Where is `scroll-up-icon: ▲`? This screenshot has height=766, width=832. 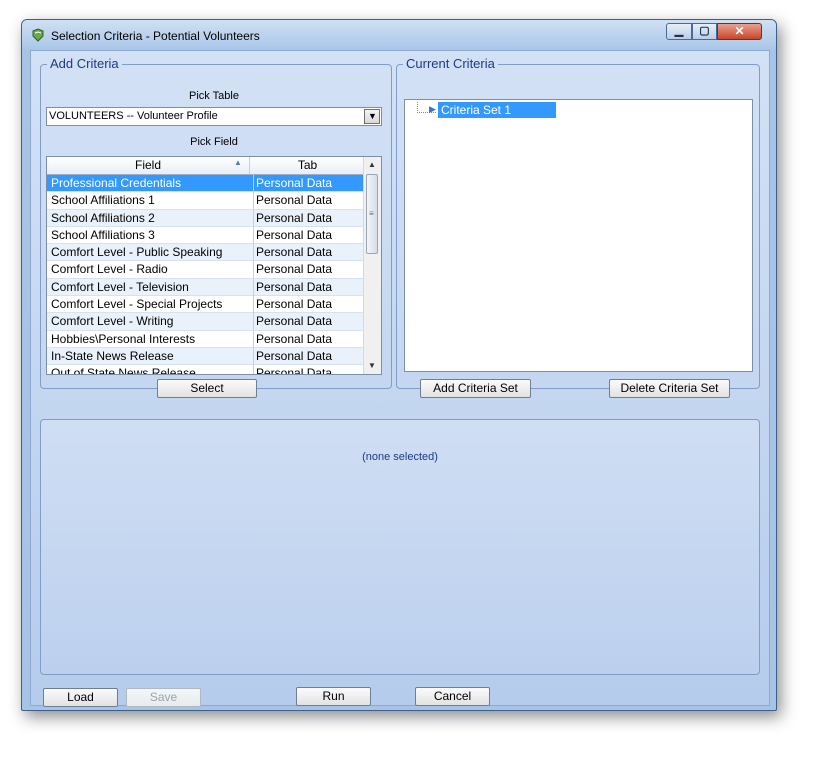 scroll-up-icon: ▲ is located at coordinates (372, 165).